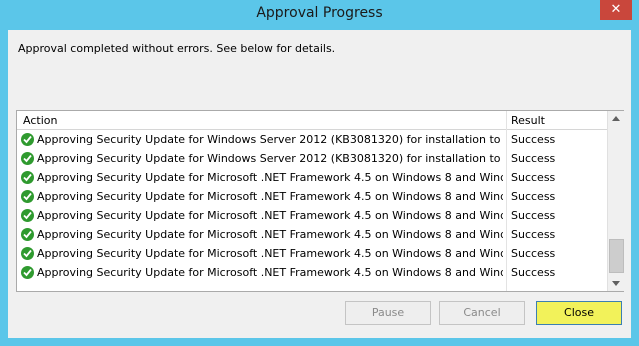 The height and width of the screenshot is (346, 639). I want to click on title-bar: Approval Progress ✕, so click(319, 15).